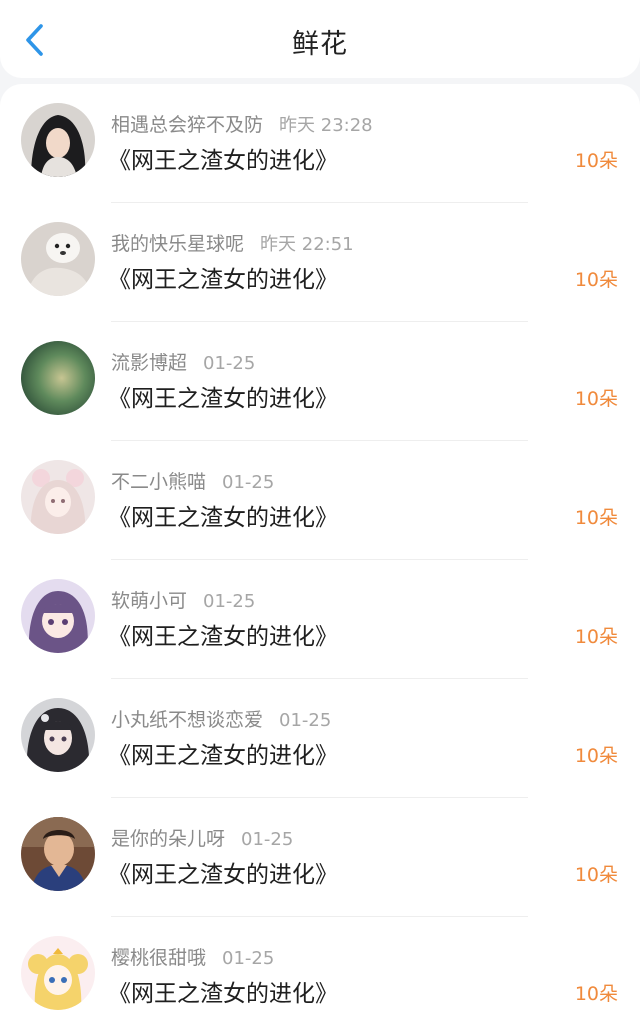 The width and height of the screenshot is (640, 1032). I want to click on sender-name: 不二小熊喵, so click(158, 482).